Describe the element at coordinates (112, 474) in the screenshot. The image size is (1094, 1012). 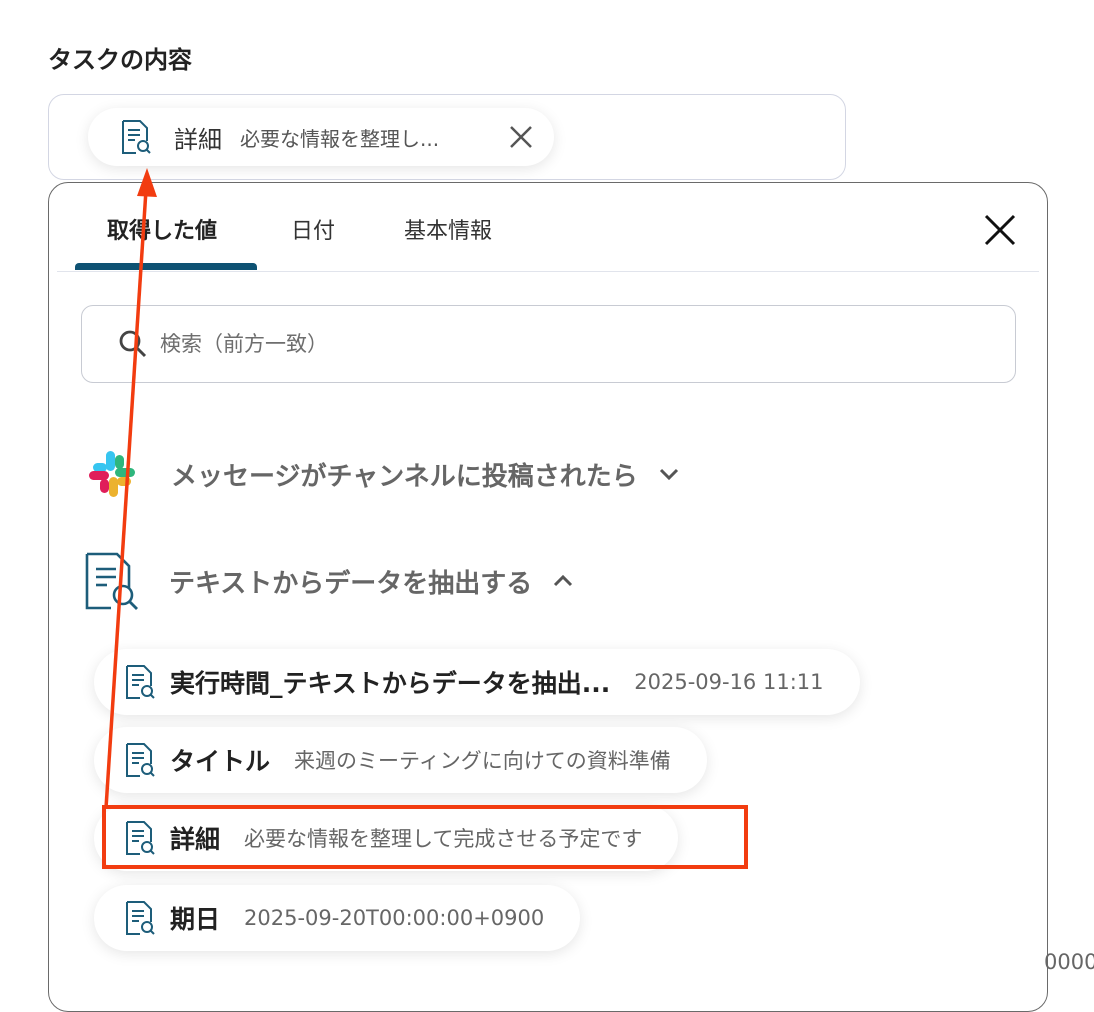
I see `slack-logo-icon` at that location.